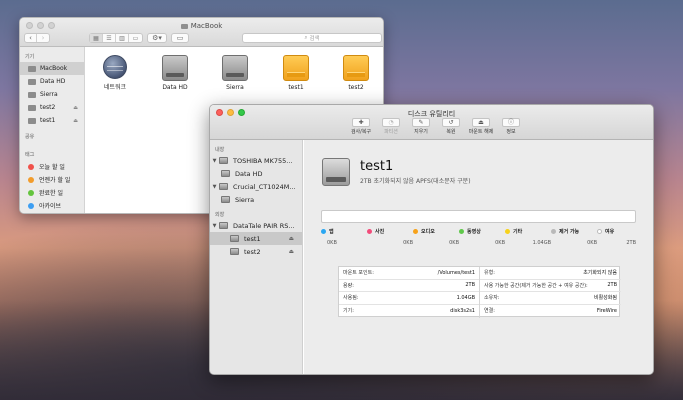  I want to click on finder-item-test1: test1, so click(296, 73).